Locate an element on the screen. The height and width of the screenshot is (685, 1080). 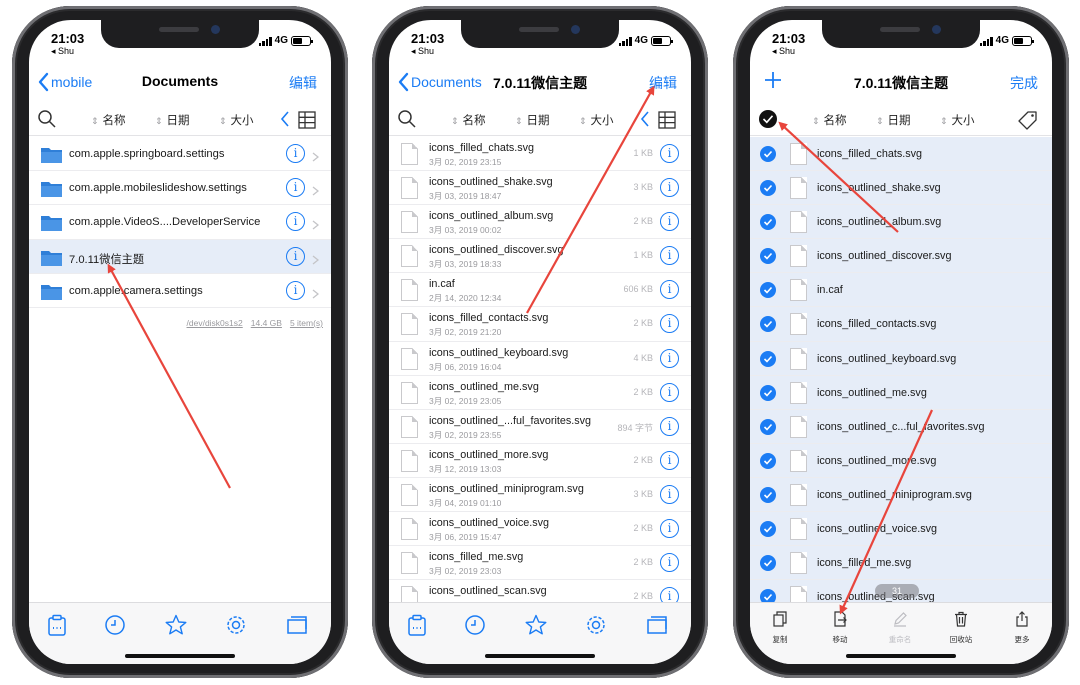
copy-button: 复制 is located at coordinates (780, 628).